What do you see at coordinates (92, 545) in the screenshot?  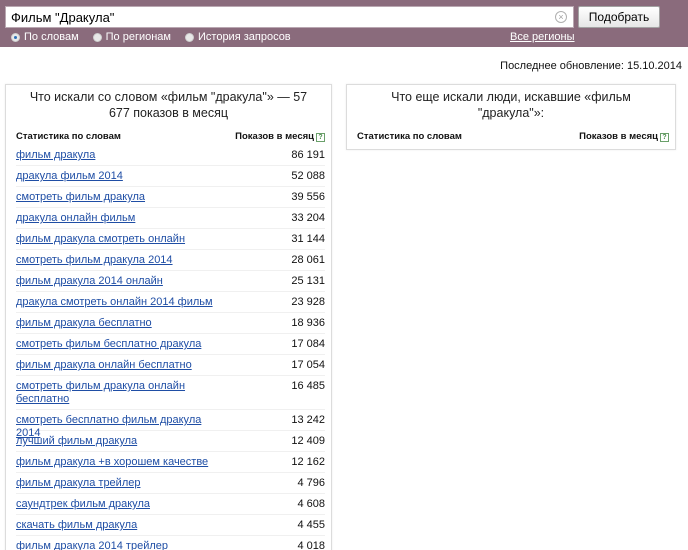 I see `keyword-link: фильм дракула 2014 трейлер` at bounding box center [92, 545].